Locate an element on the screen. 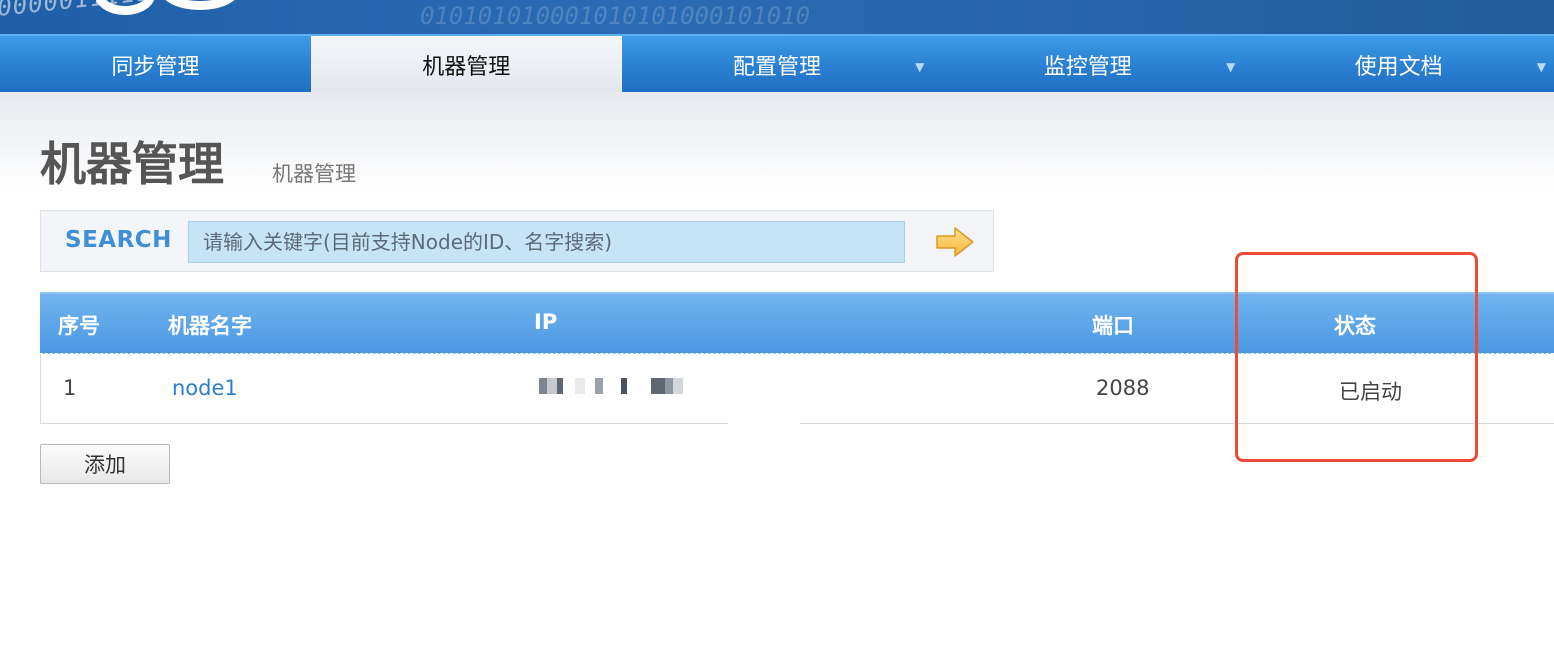  nav-item-label: 监控管理 is located at coordinates (1087, 67).